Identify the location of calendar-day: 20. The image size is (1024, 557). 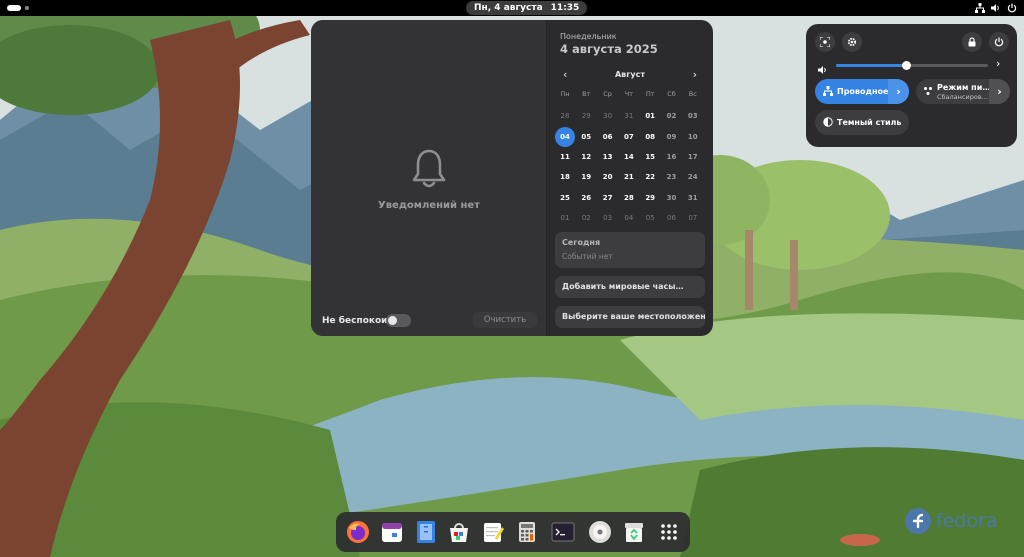
(608, 177).